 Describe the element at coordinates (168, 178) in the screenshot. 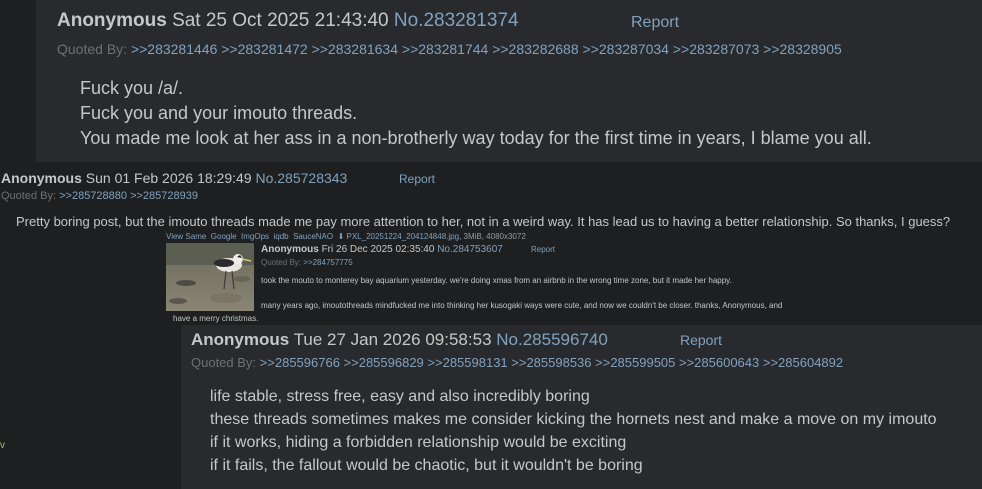

I see `post-datetime: Sun 01 Feb 2026 18:29:49` at that location.